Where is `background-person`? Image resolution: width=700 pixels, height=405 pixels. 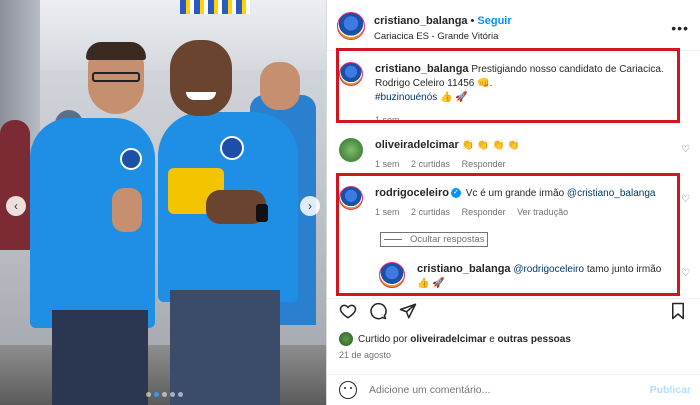
background-person is located at coordinates (15, 185).